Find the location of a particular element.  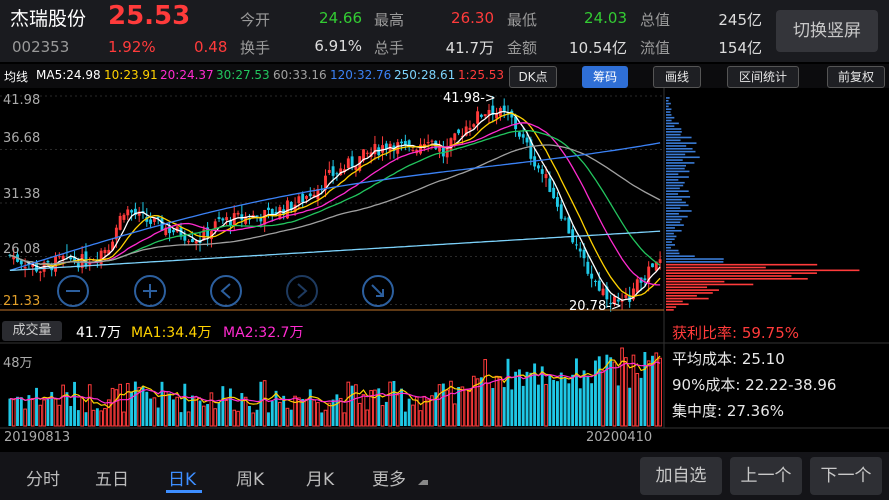

tab-intraday: 分时 is located at coordinates (43, 477).